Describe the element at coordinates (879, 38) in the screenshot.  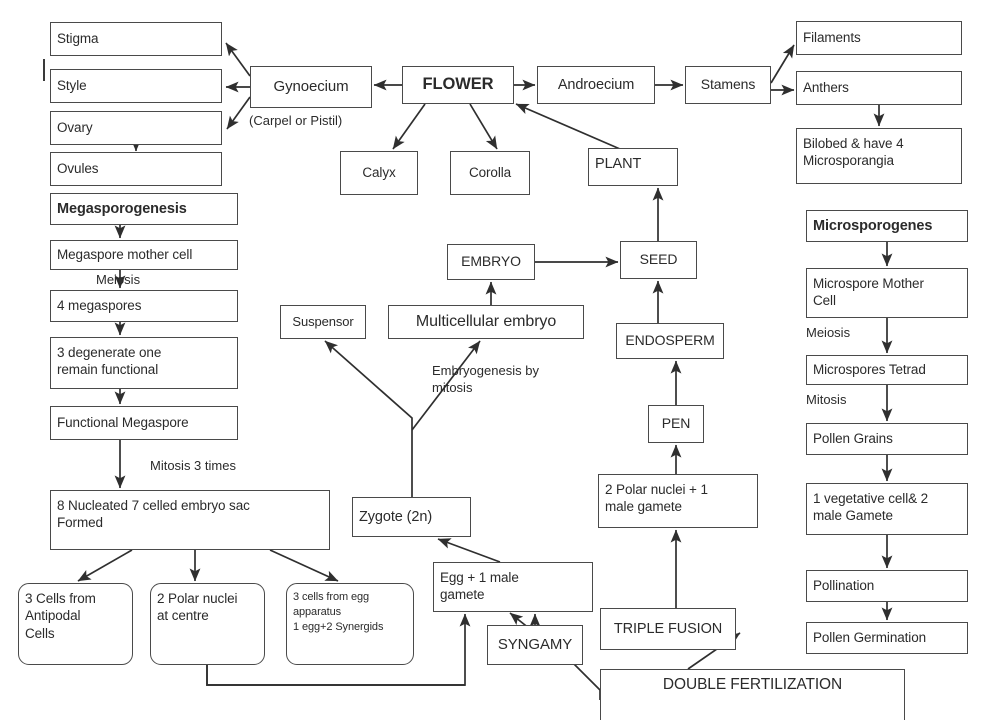
I see `node-filaments: Filaments` at that location.